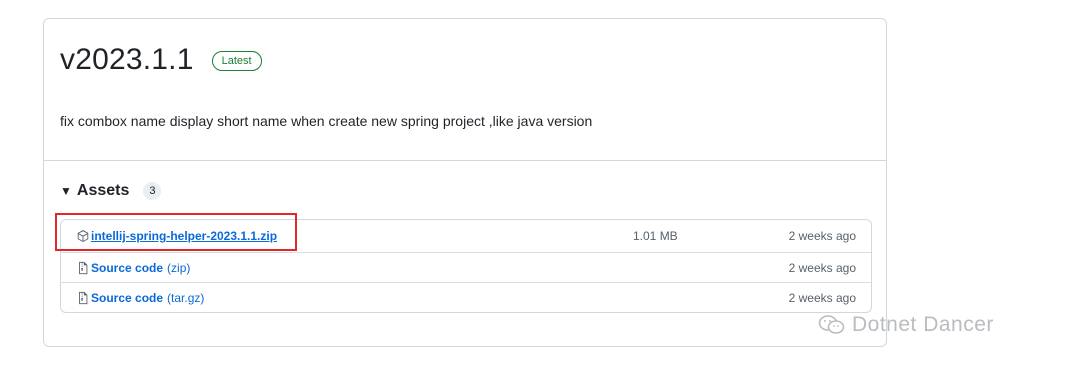 This screenshot has width=1080, height=373. I want to click on assets-count-badge: 3, so click(152, 191).